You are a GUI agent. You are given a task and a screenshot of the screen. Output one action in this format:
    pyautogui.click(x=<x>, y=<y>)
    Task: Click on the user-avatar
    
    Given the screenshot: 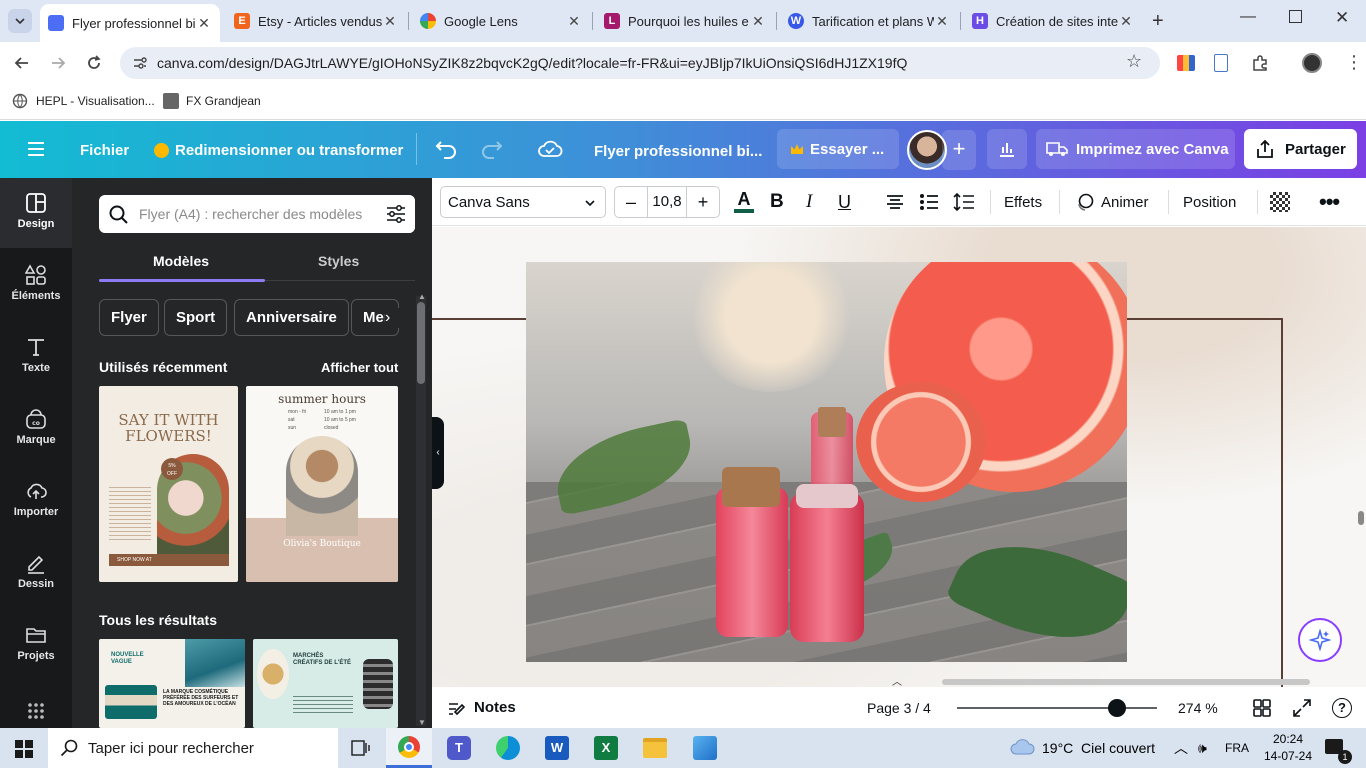 What is the action you would take?
    pyautogui.click(x=927, y=150)
    